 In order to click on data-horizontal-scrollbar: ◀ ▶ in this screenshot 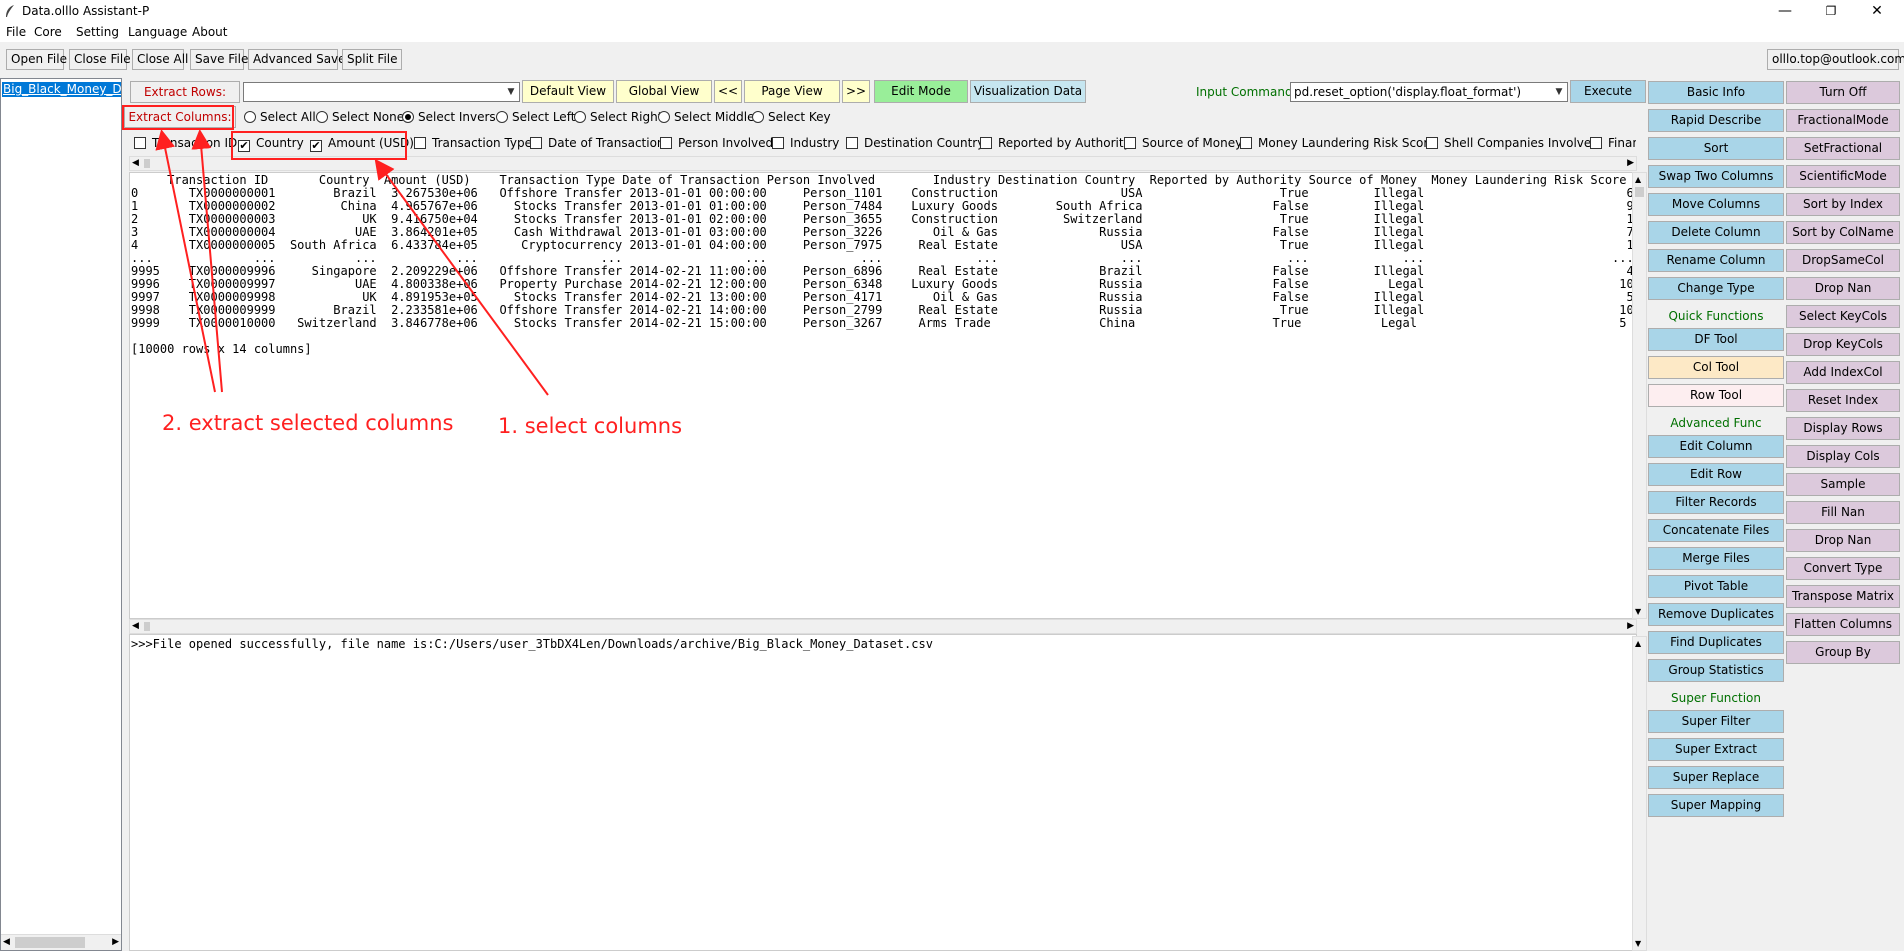, I will do `click(883, 626)`.